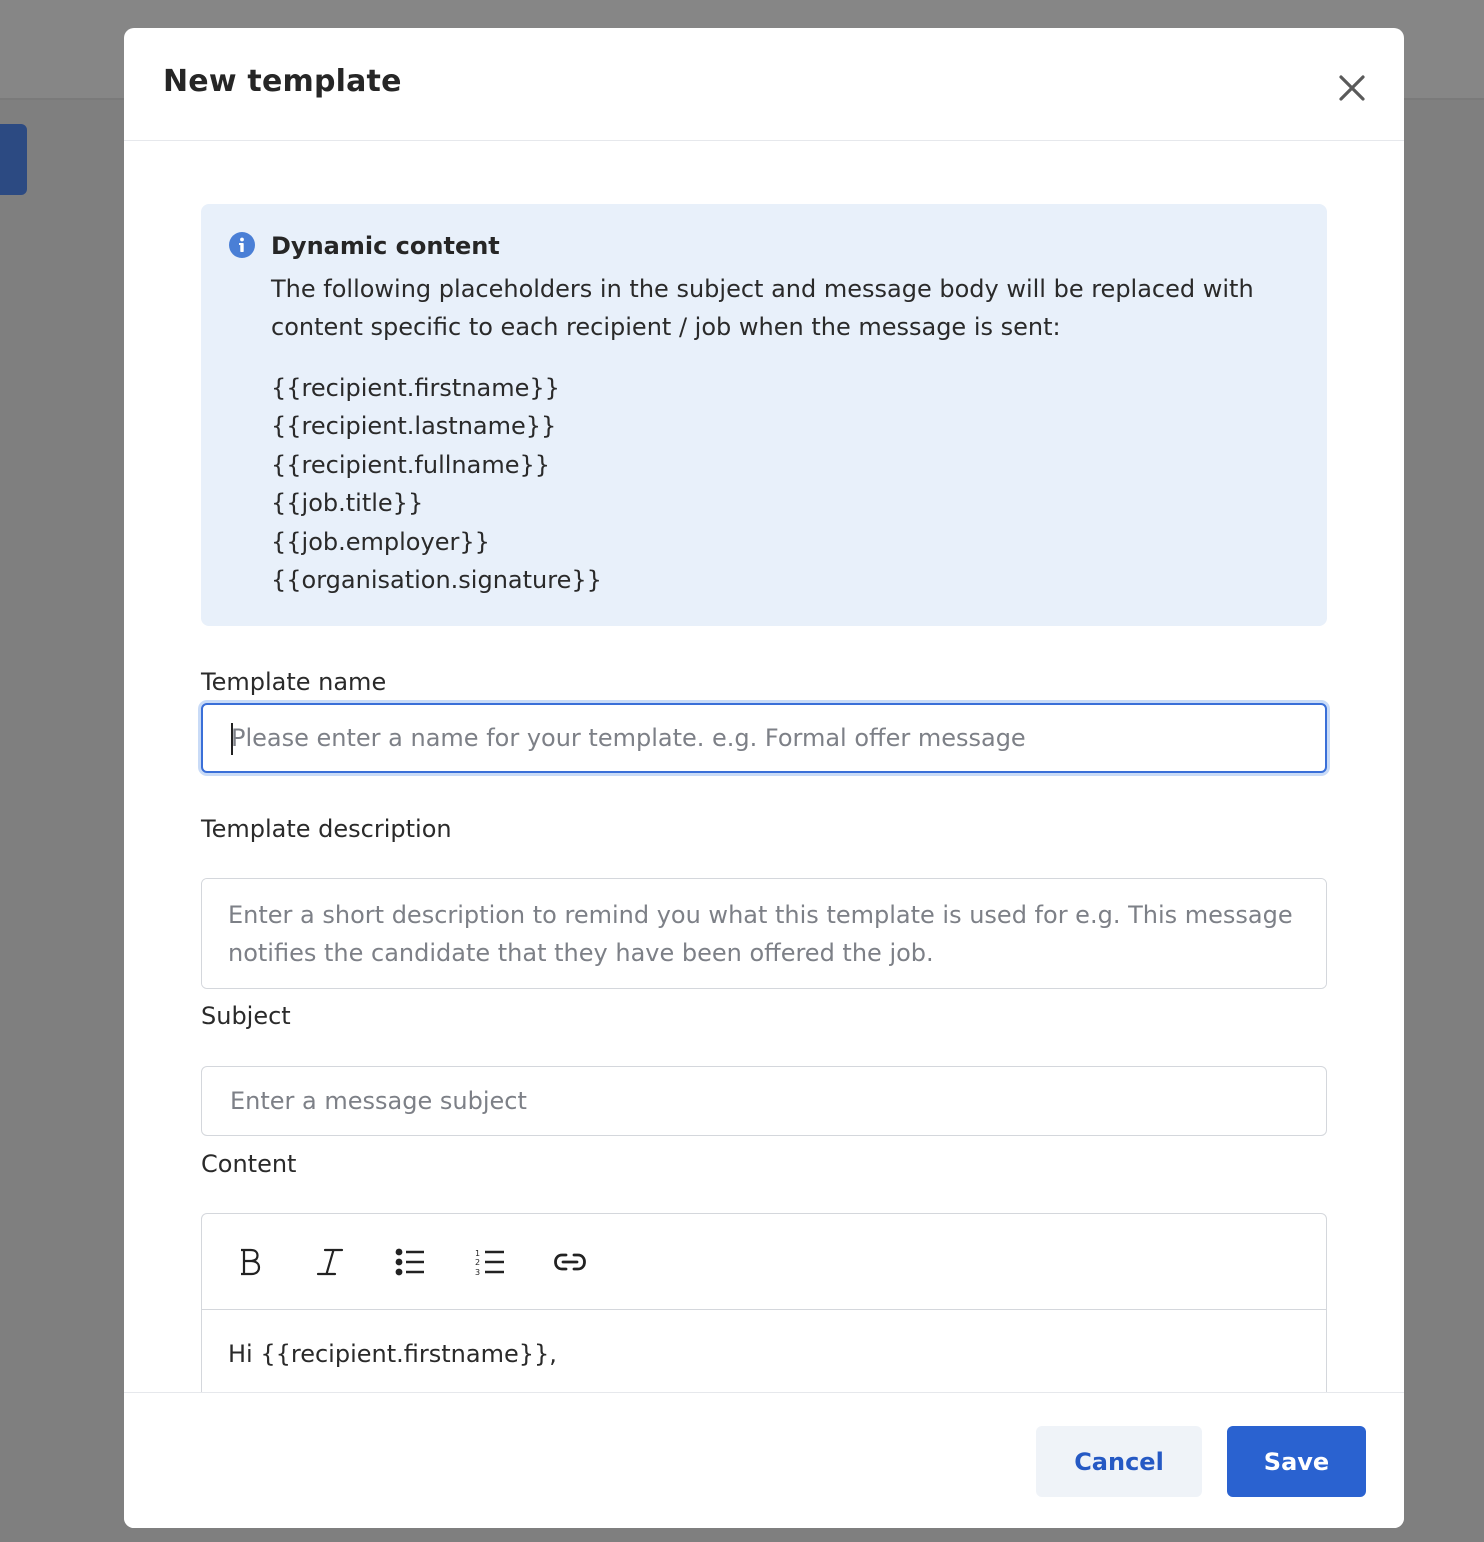 The height and width of the screenshot is (1542, 1484). What do you see at coordinates (294, 682) in the screenshot?
I see `template-name-label: Template name` at bounding box center [294, 682].